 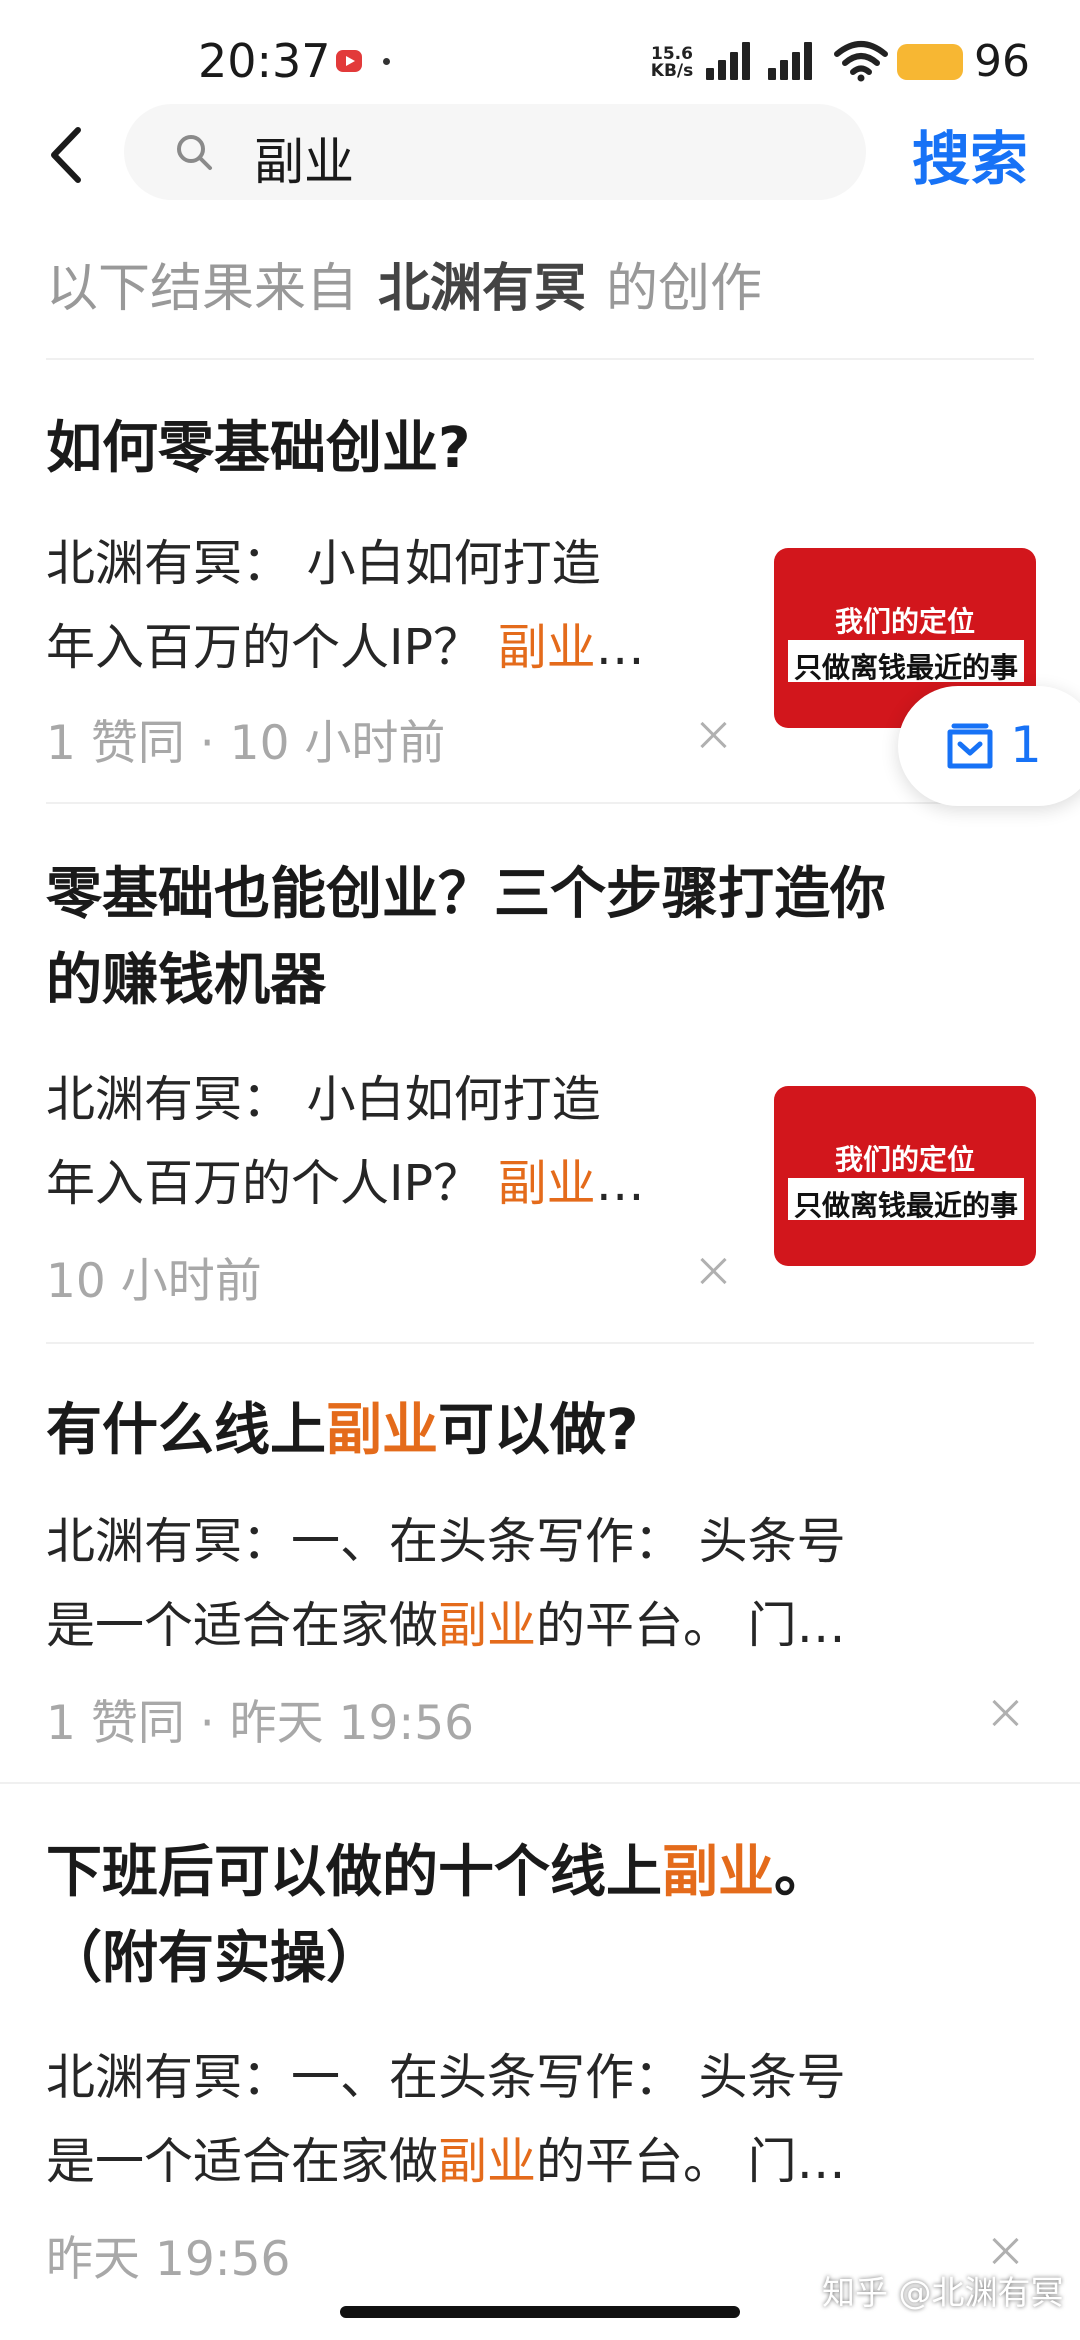 What do you see at coordinates (246, 743) in the screenshot?
I see `result-meta: 1 赞同 · 10 小时前` at bounding box center [246, 743].